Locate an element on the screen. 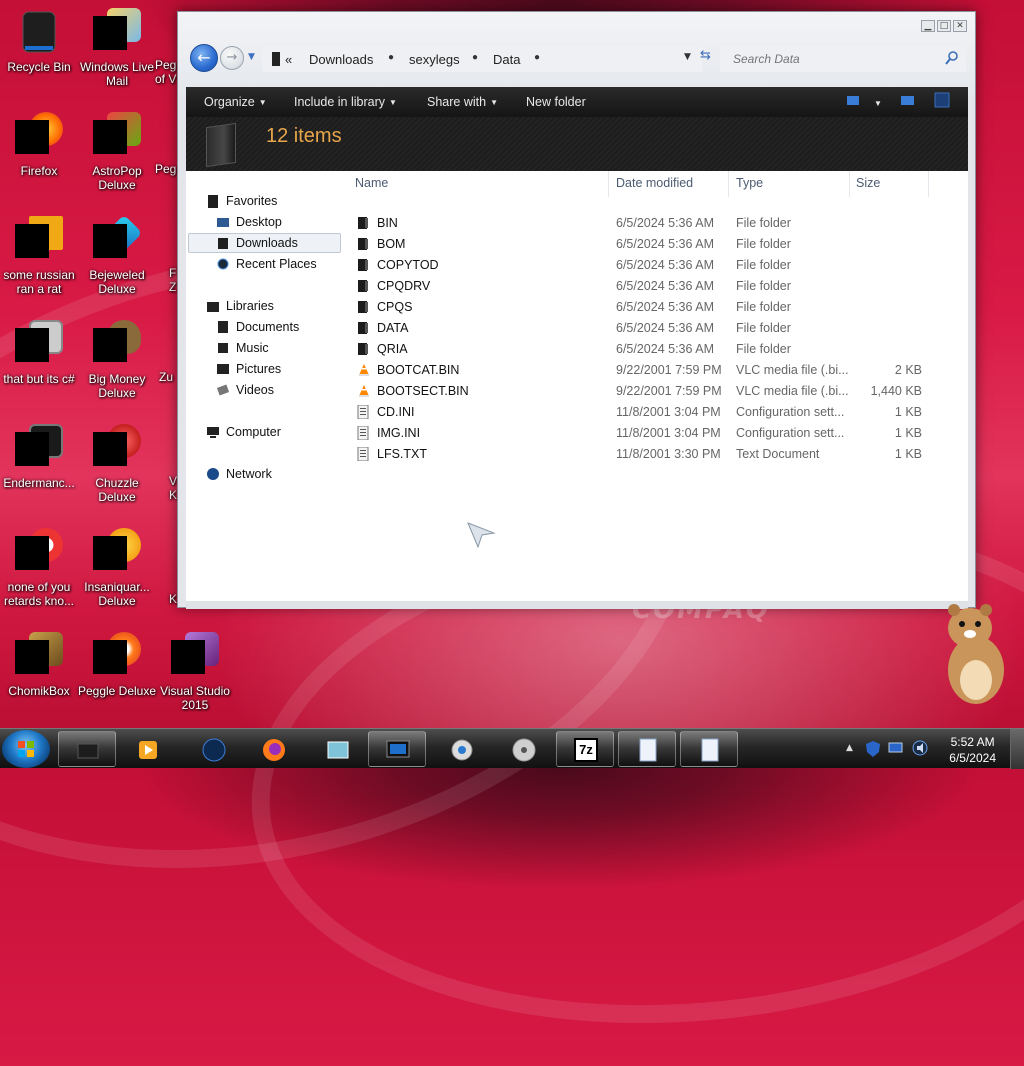  back-button: ← is located at coordinates (204, 58).